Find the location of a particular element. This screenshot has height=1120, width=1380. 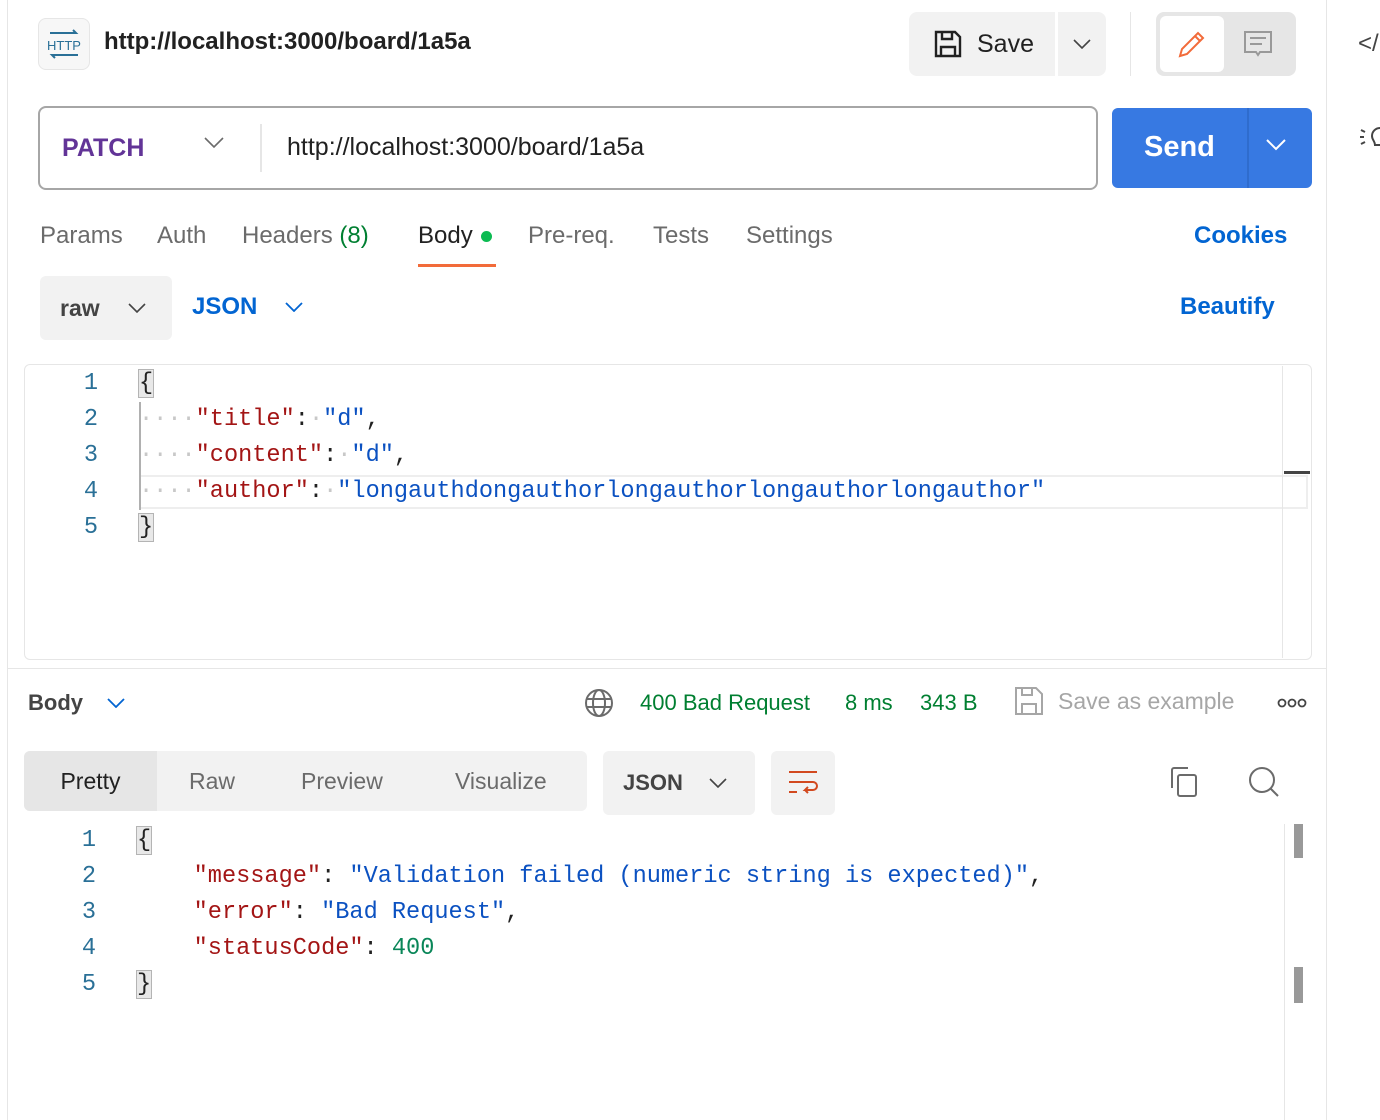

headers-count: (8) is located at coordinates (354, 235).